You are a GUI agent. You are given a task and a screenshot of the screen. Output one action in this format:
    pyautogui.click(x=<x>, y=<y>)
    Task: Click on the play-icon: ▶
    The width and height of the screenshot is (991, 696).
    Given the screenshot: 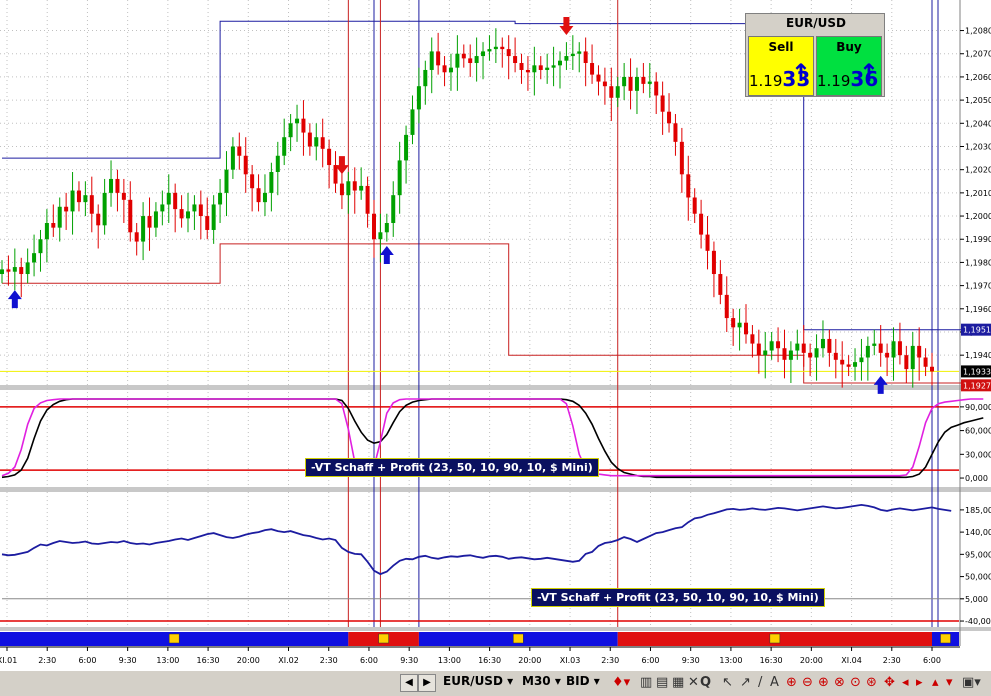 What is the action you would take?
    pyautogui.click(x=427, y=683)
    